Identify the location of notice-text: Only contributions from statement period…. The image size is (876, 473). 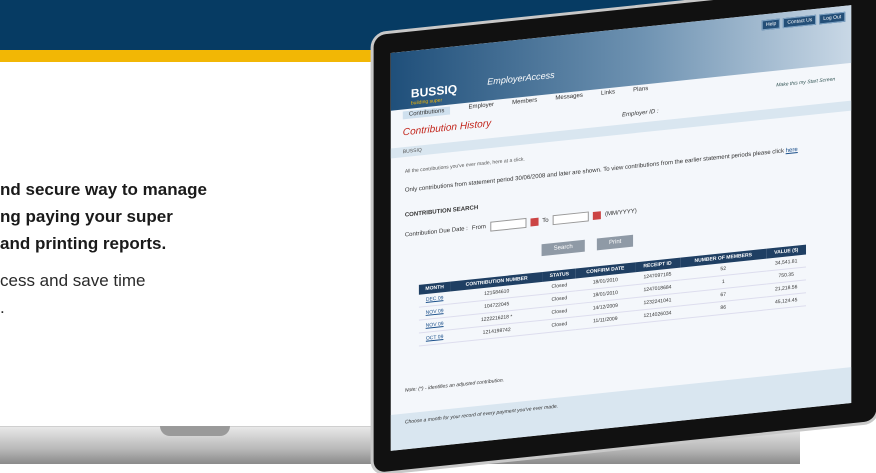
(601, 170).